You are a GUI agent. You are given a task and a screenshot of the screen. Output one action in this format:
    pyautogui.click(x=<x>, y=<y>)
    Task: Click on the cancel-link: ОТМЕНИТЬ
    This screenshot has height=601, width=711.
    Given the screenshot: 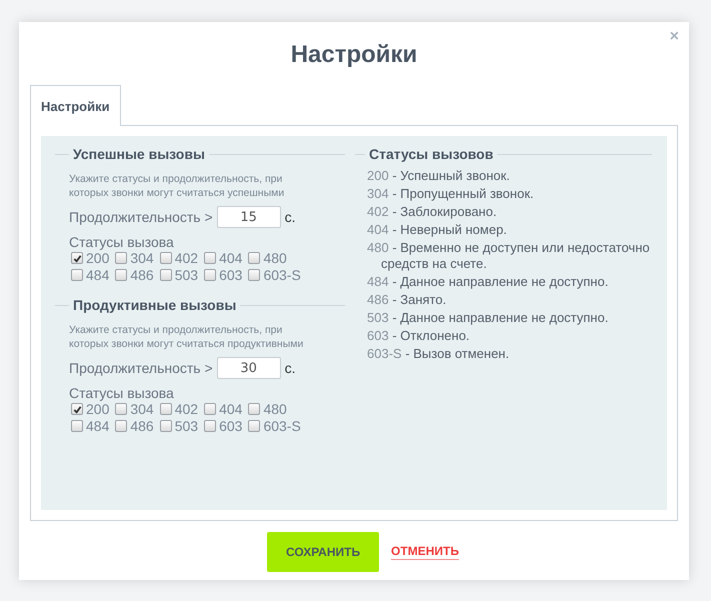 What is the action you would take?
    pyautogui.click(x=425, y=552)
    